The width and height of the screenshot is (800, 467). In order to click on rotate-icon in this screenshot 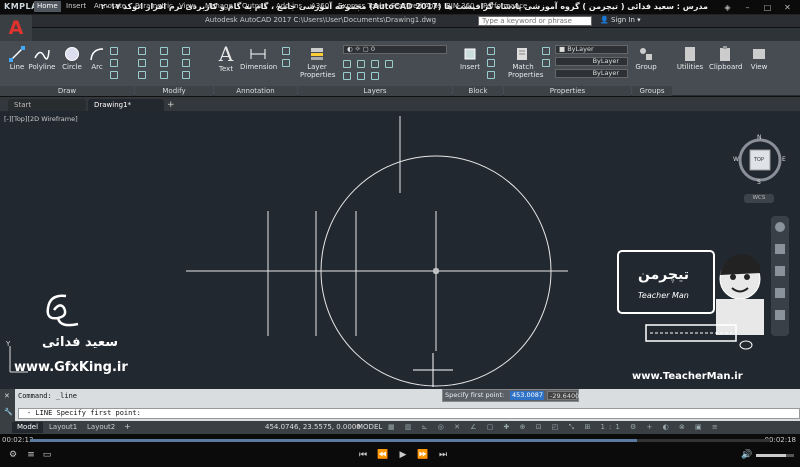, I will do `click(164, 51)`.